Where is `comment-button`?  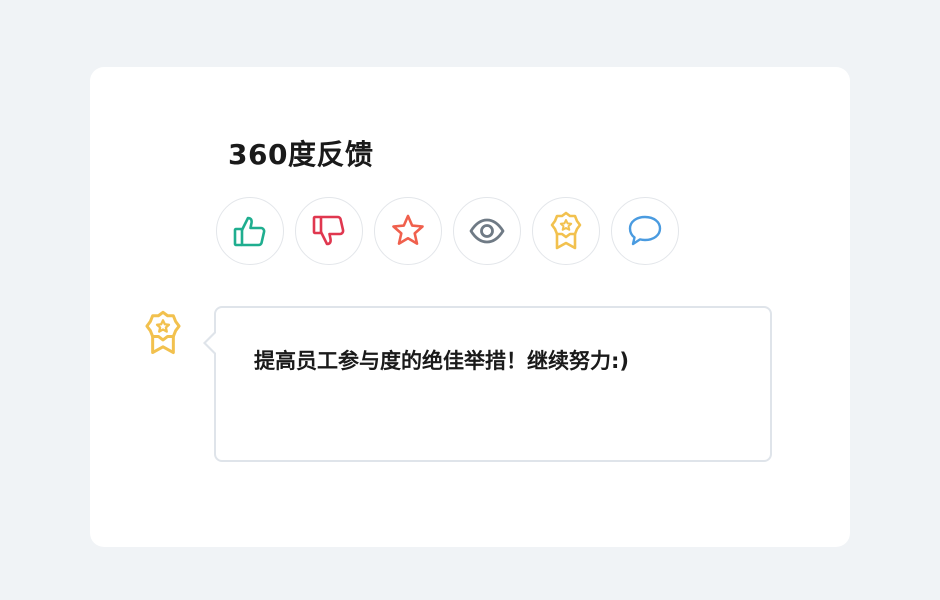
comment-button is located at coordinates (645, 231).